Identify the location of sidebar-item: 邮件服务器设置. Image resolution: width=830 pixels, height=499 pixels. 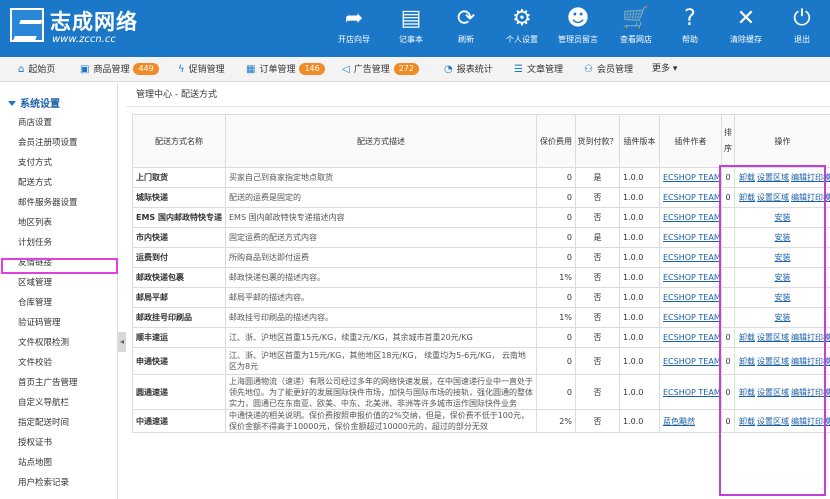
(48, 202).